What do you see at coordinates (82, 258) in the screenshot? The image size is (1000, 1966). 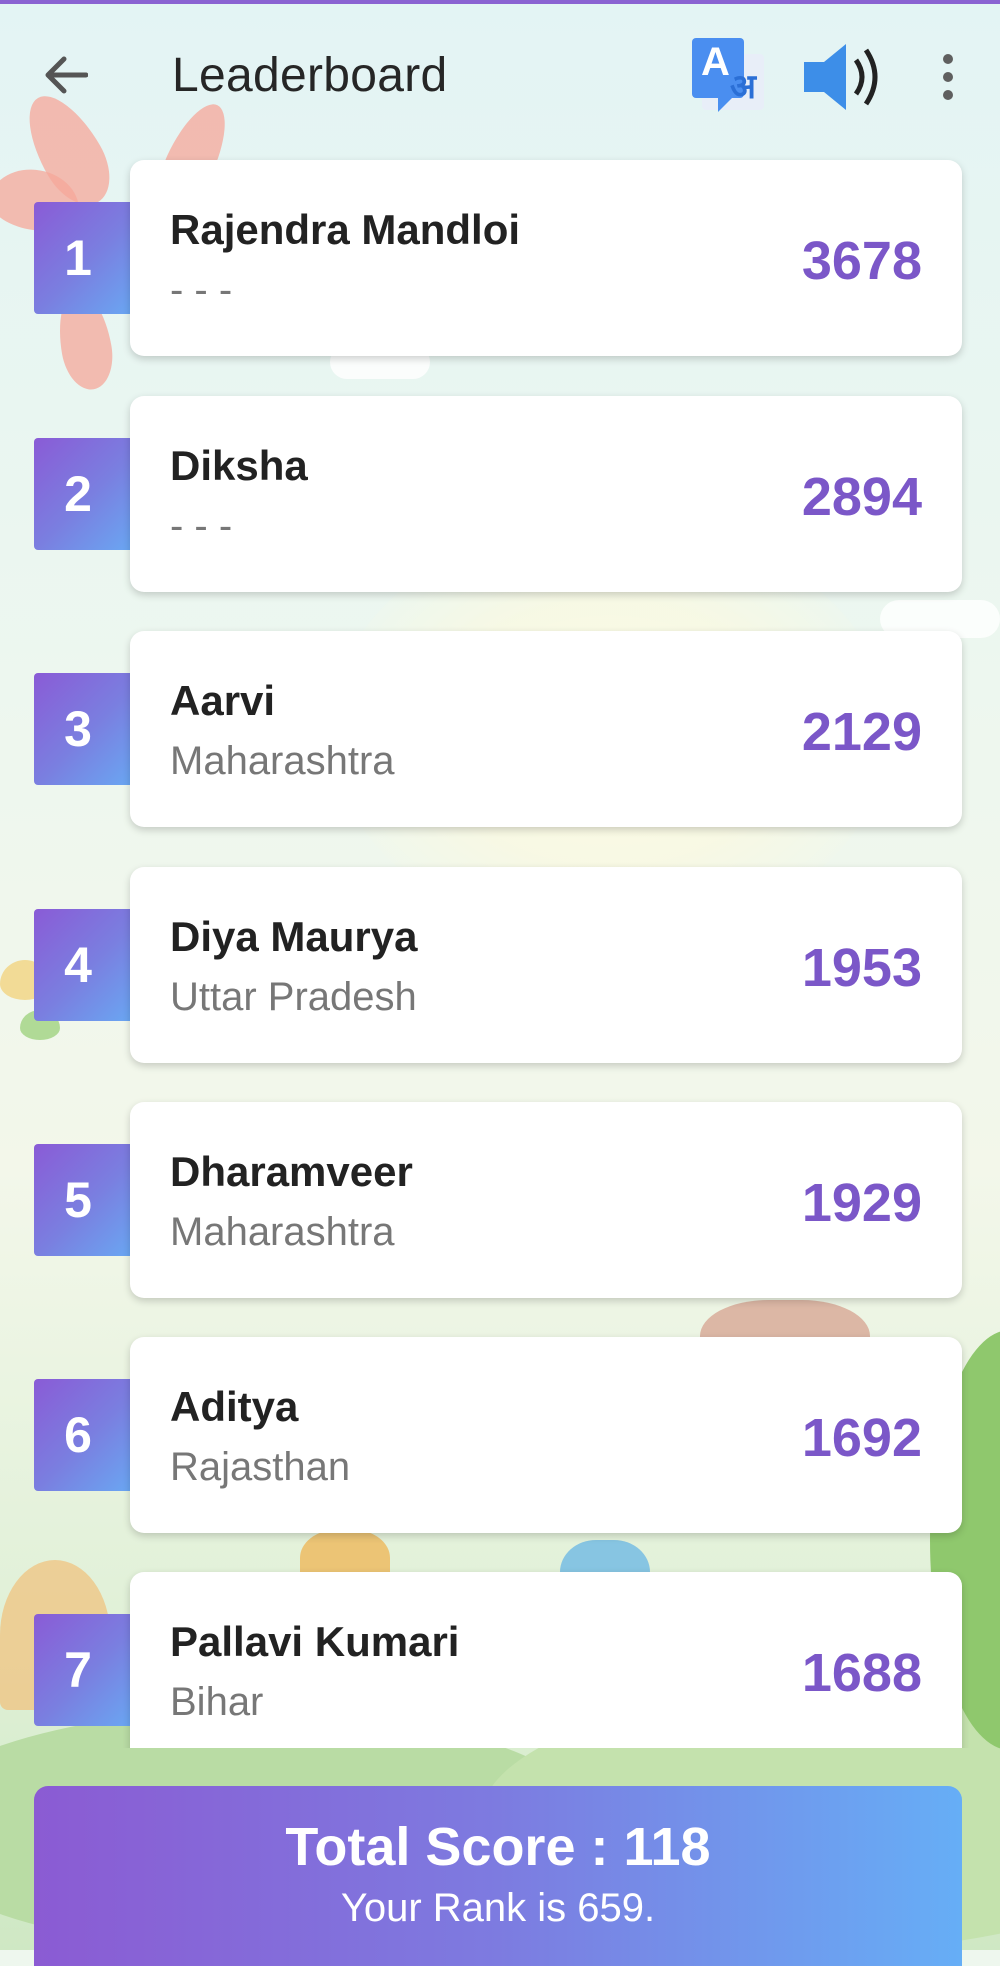 I see `rank-badge: 1` at bounding box center [82, 258].